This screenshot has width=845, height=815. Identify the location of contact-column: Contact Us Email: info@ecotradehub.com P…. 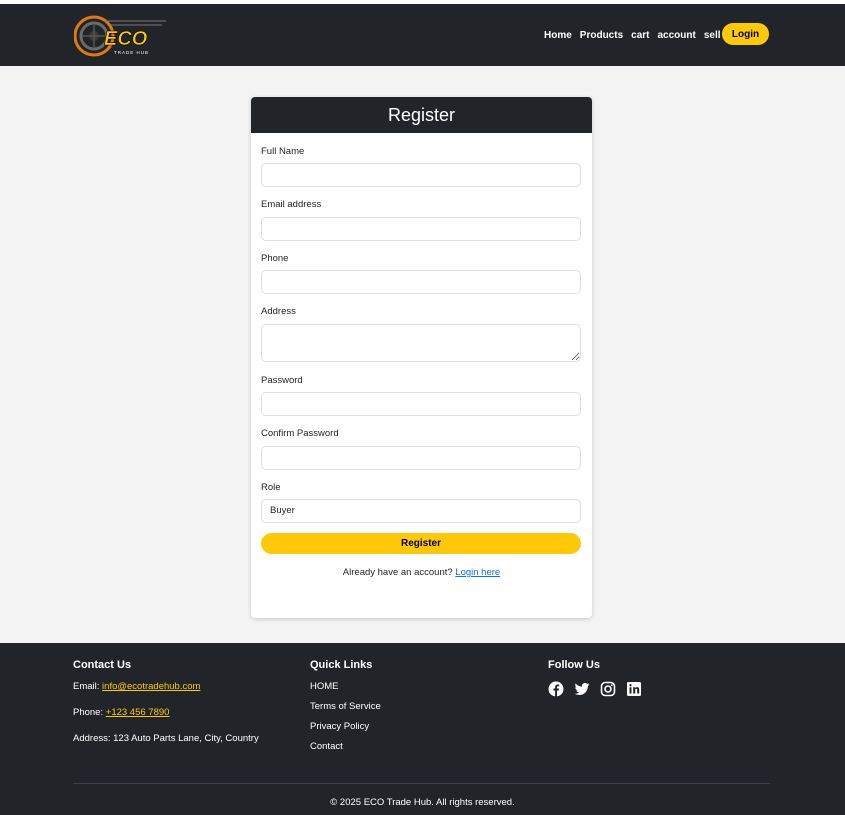
(166, 709).